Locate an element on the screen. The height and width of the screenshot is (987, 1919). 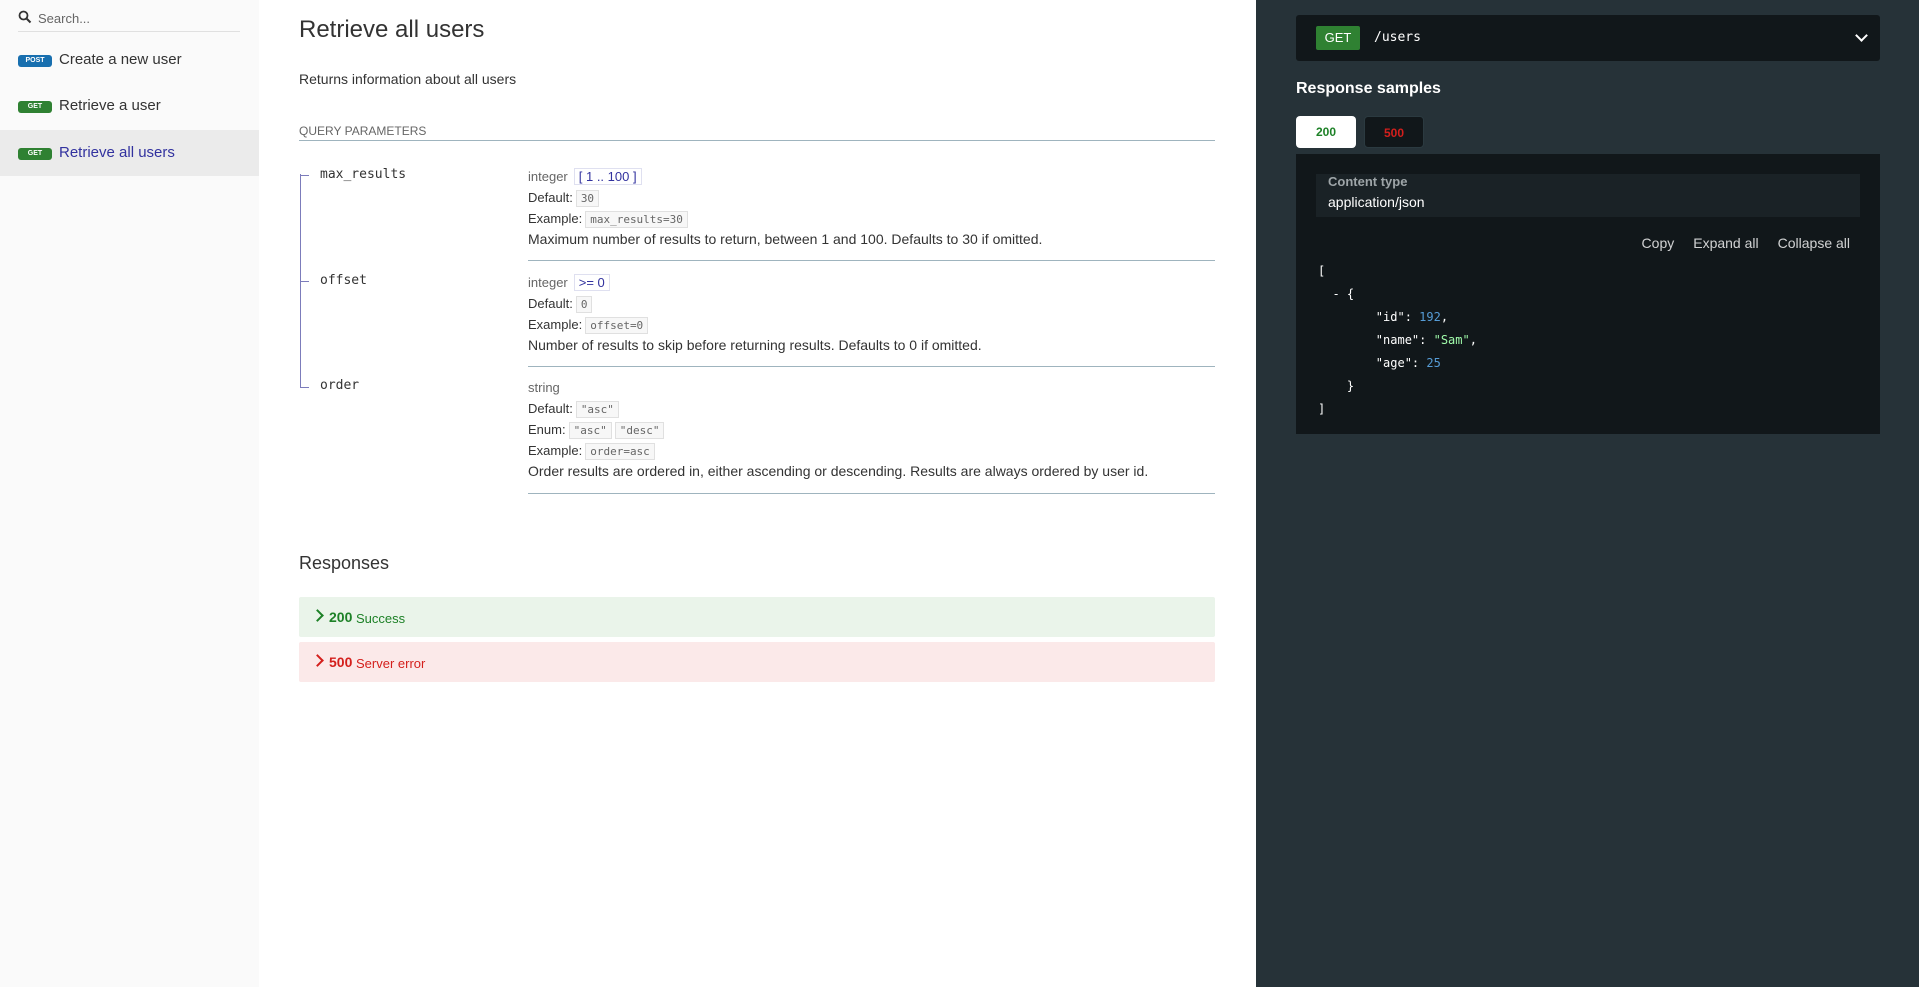
sample-actions: Copy Expand all Collapse all is located at coordinates (1736, 243).